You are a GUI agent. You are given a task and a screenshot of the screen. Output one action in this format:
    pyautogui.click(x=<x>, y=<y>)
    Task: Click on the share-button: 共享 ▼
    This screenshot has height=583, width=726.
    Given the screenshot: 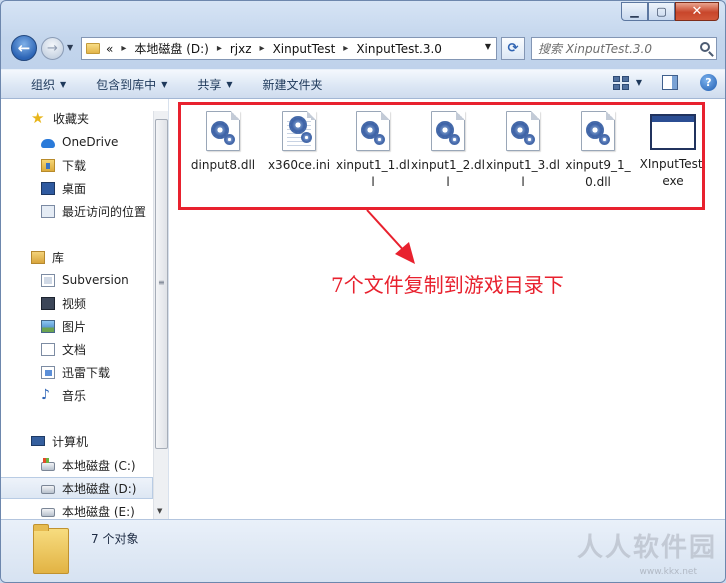 What is the action you would take?
    pyautogui.click(x=214, y=84)
    